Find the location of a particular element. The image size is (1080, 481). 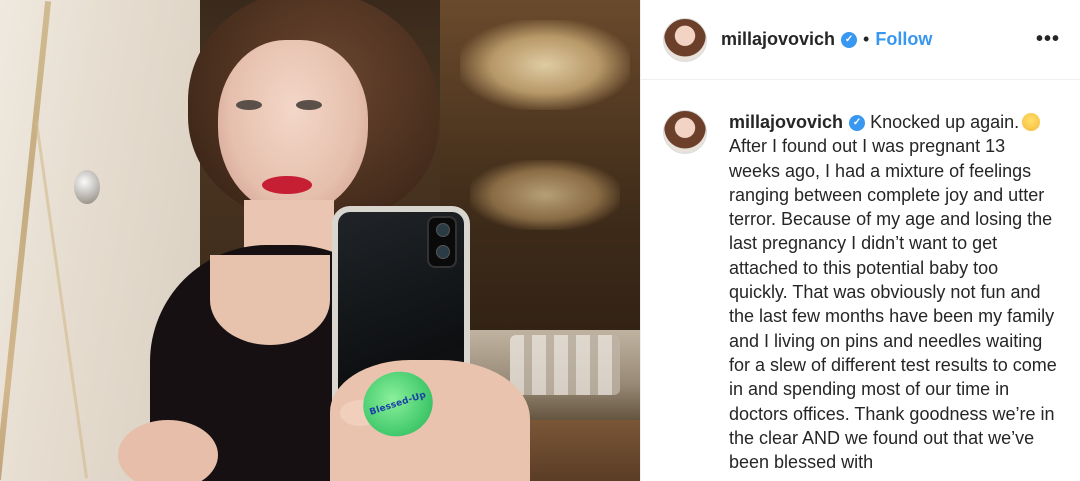

phone-camera-icon is located at coordinates (442, 242).